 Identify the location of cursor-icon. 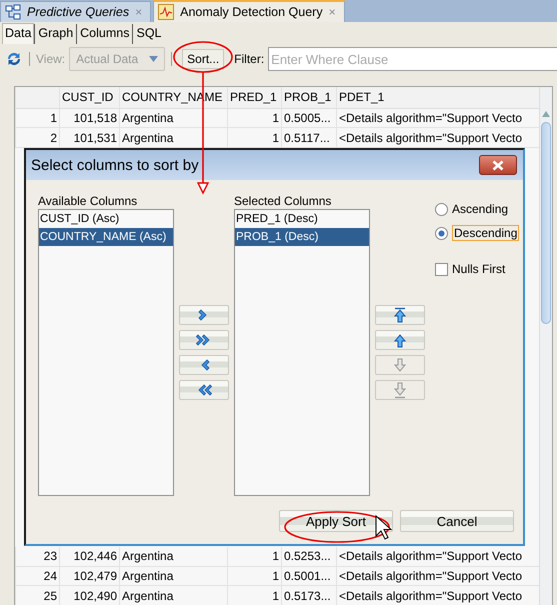
(384, 527).